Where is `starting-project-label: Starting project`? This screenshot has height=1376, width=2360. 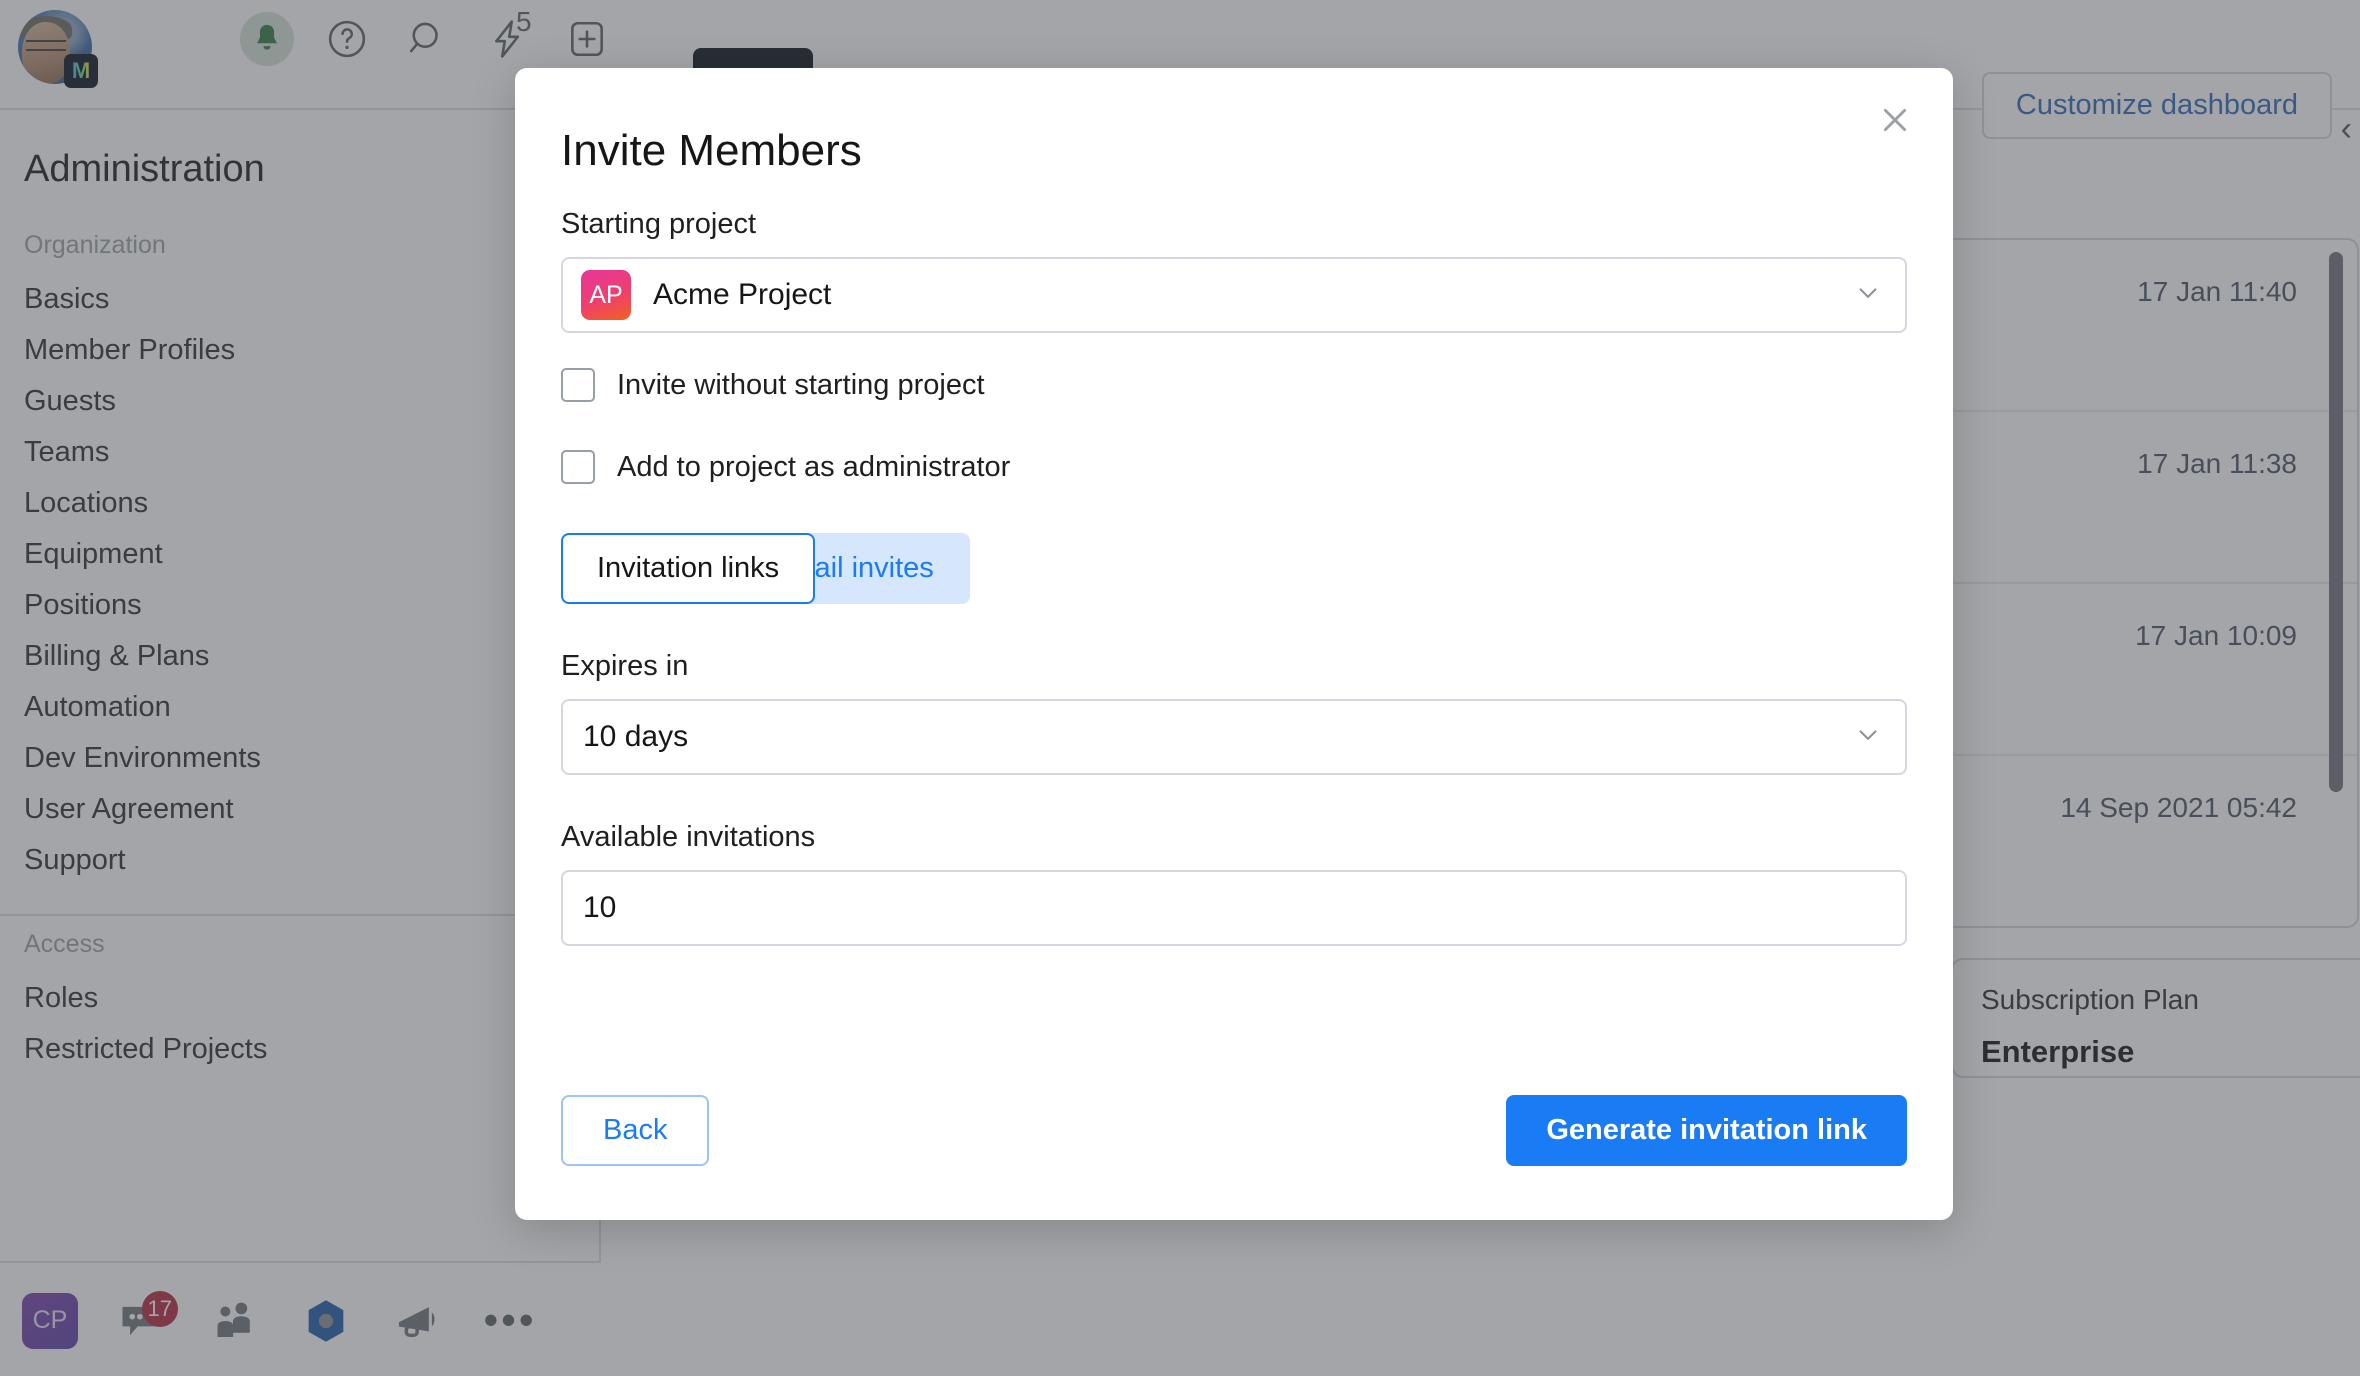 starting-project-label: Starting project is located at coordinates (659, 224).